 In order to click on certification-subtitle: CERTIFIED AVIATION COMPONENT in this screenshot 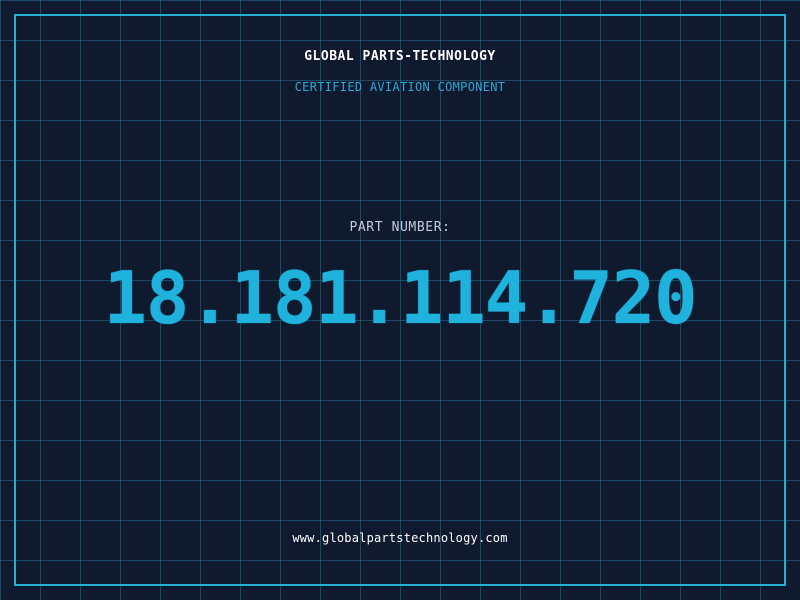, I will do `click(400, 87)`.